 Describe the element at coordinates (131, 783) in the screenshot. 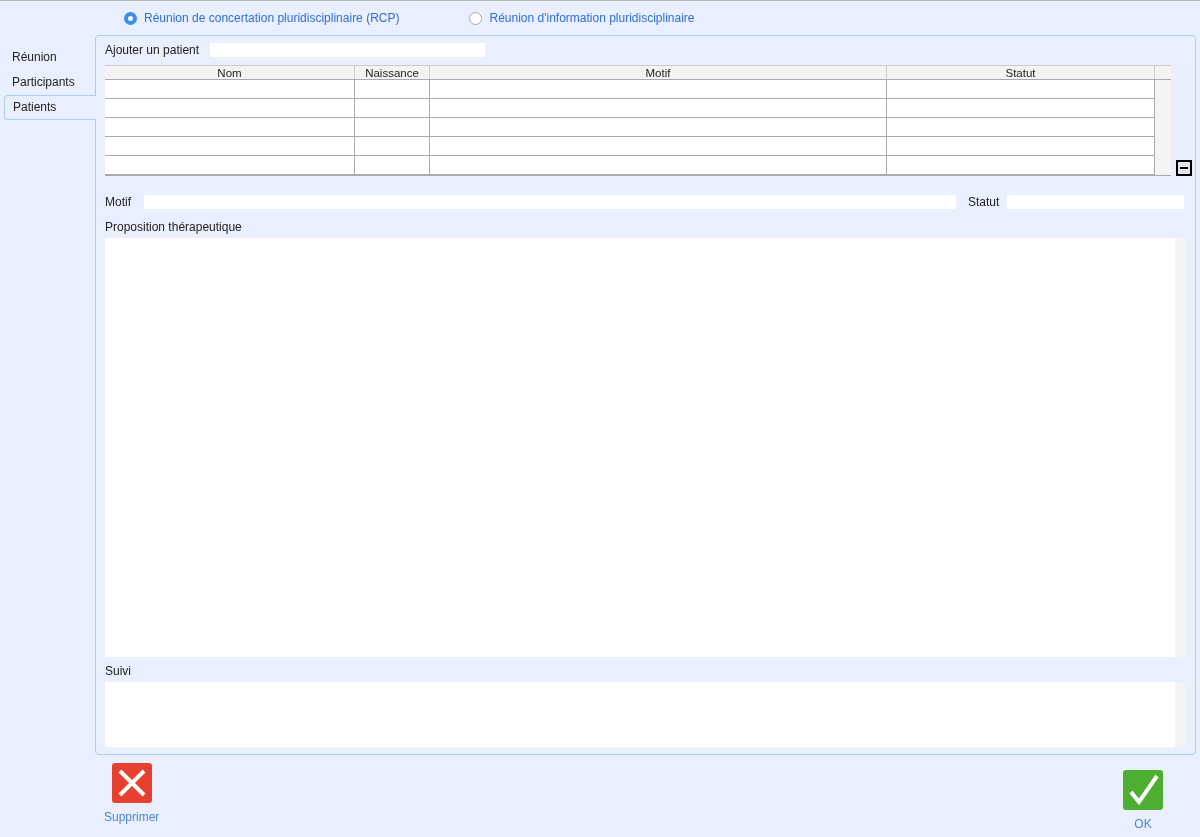

I see `cross-icon` at that location.